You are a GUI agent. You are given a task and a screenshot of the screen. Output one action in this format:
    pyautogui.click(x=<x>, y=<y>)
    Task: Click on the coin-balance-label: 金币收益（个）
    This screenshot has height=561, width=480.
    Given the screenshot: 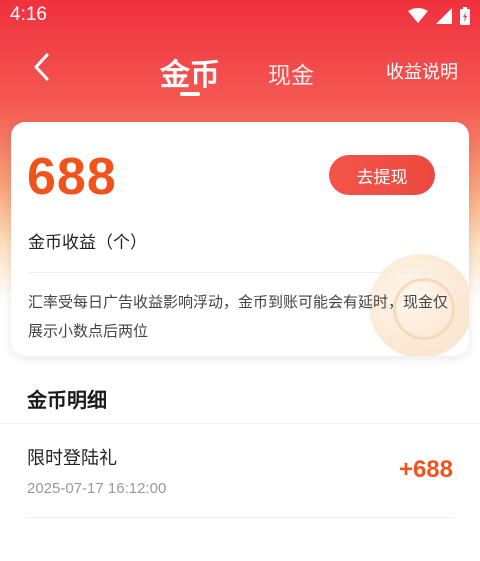 What is the action you would take?
    pyautogui.click(x=87, y=243)
    